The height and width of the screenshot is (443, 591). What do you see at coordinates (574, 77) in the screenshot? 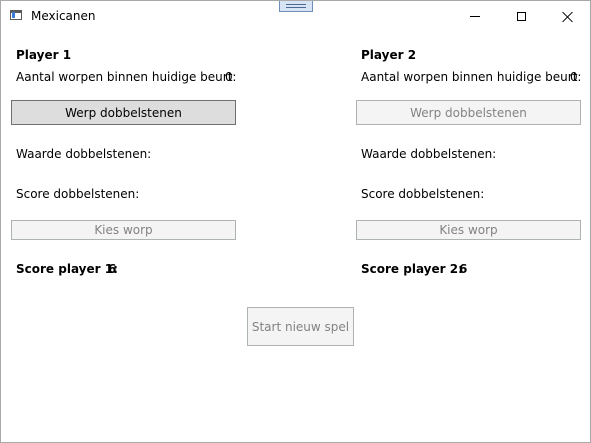
I see `player2-throws-value: 0` at bounding box center [574, 77].